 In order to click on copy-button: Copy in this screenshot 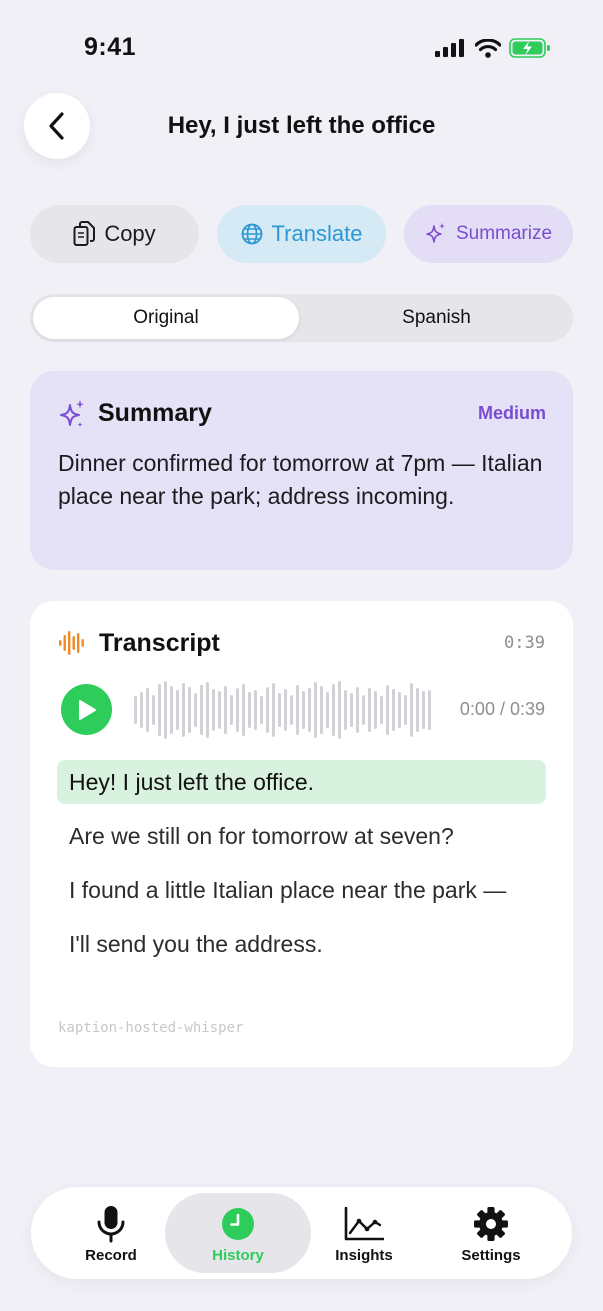, I will do `click(114, 234)`.